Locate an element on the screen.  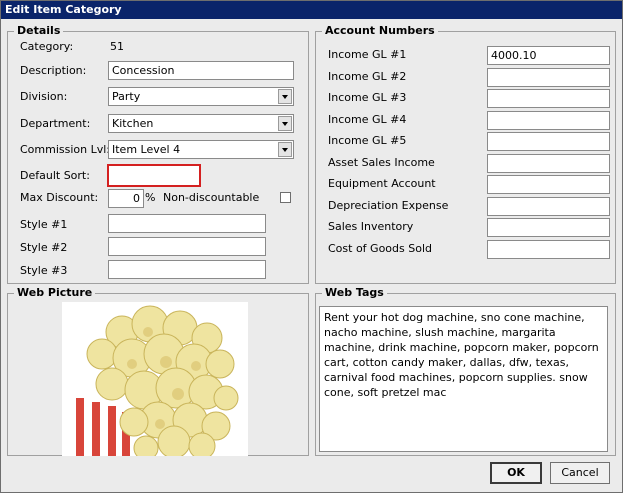
account-numbers-legend: Account Numbers is located at coordinates (380, 31).